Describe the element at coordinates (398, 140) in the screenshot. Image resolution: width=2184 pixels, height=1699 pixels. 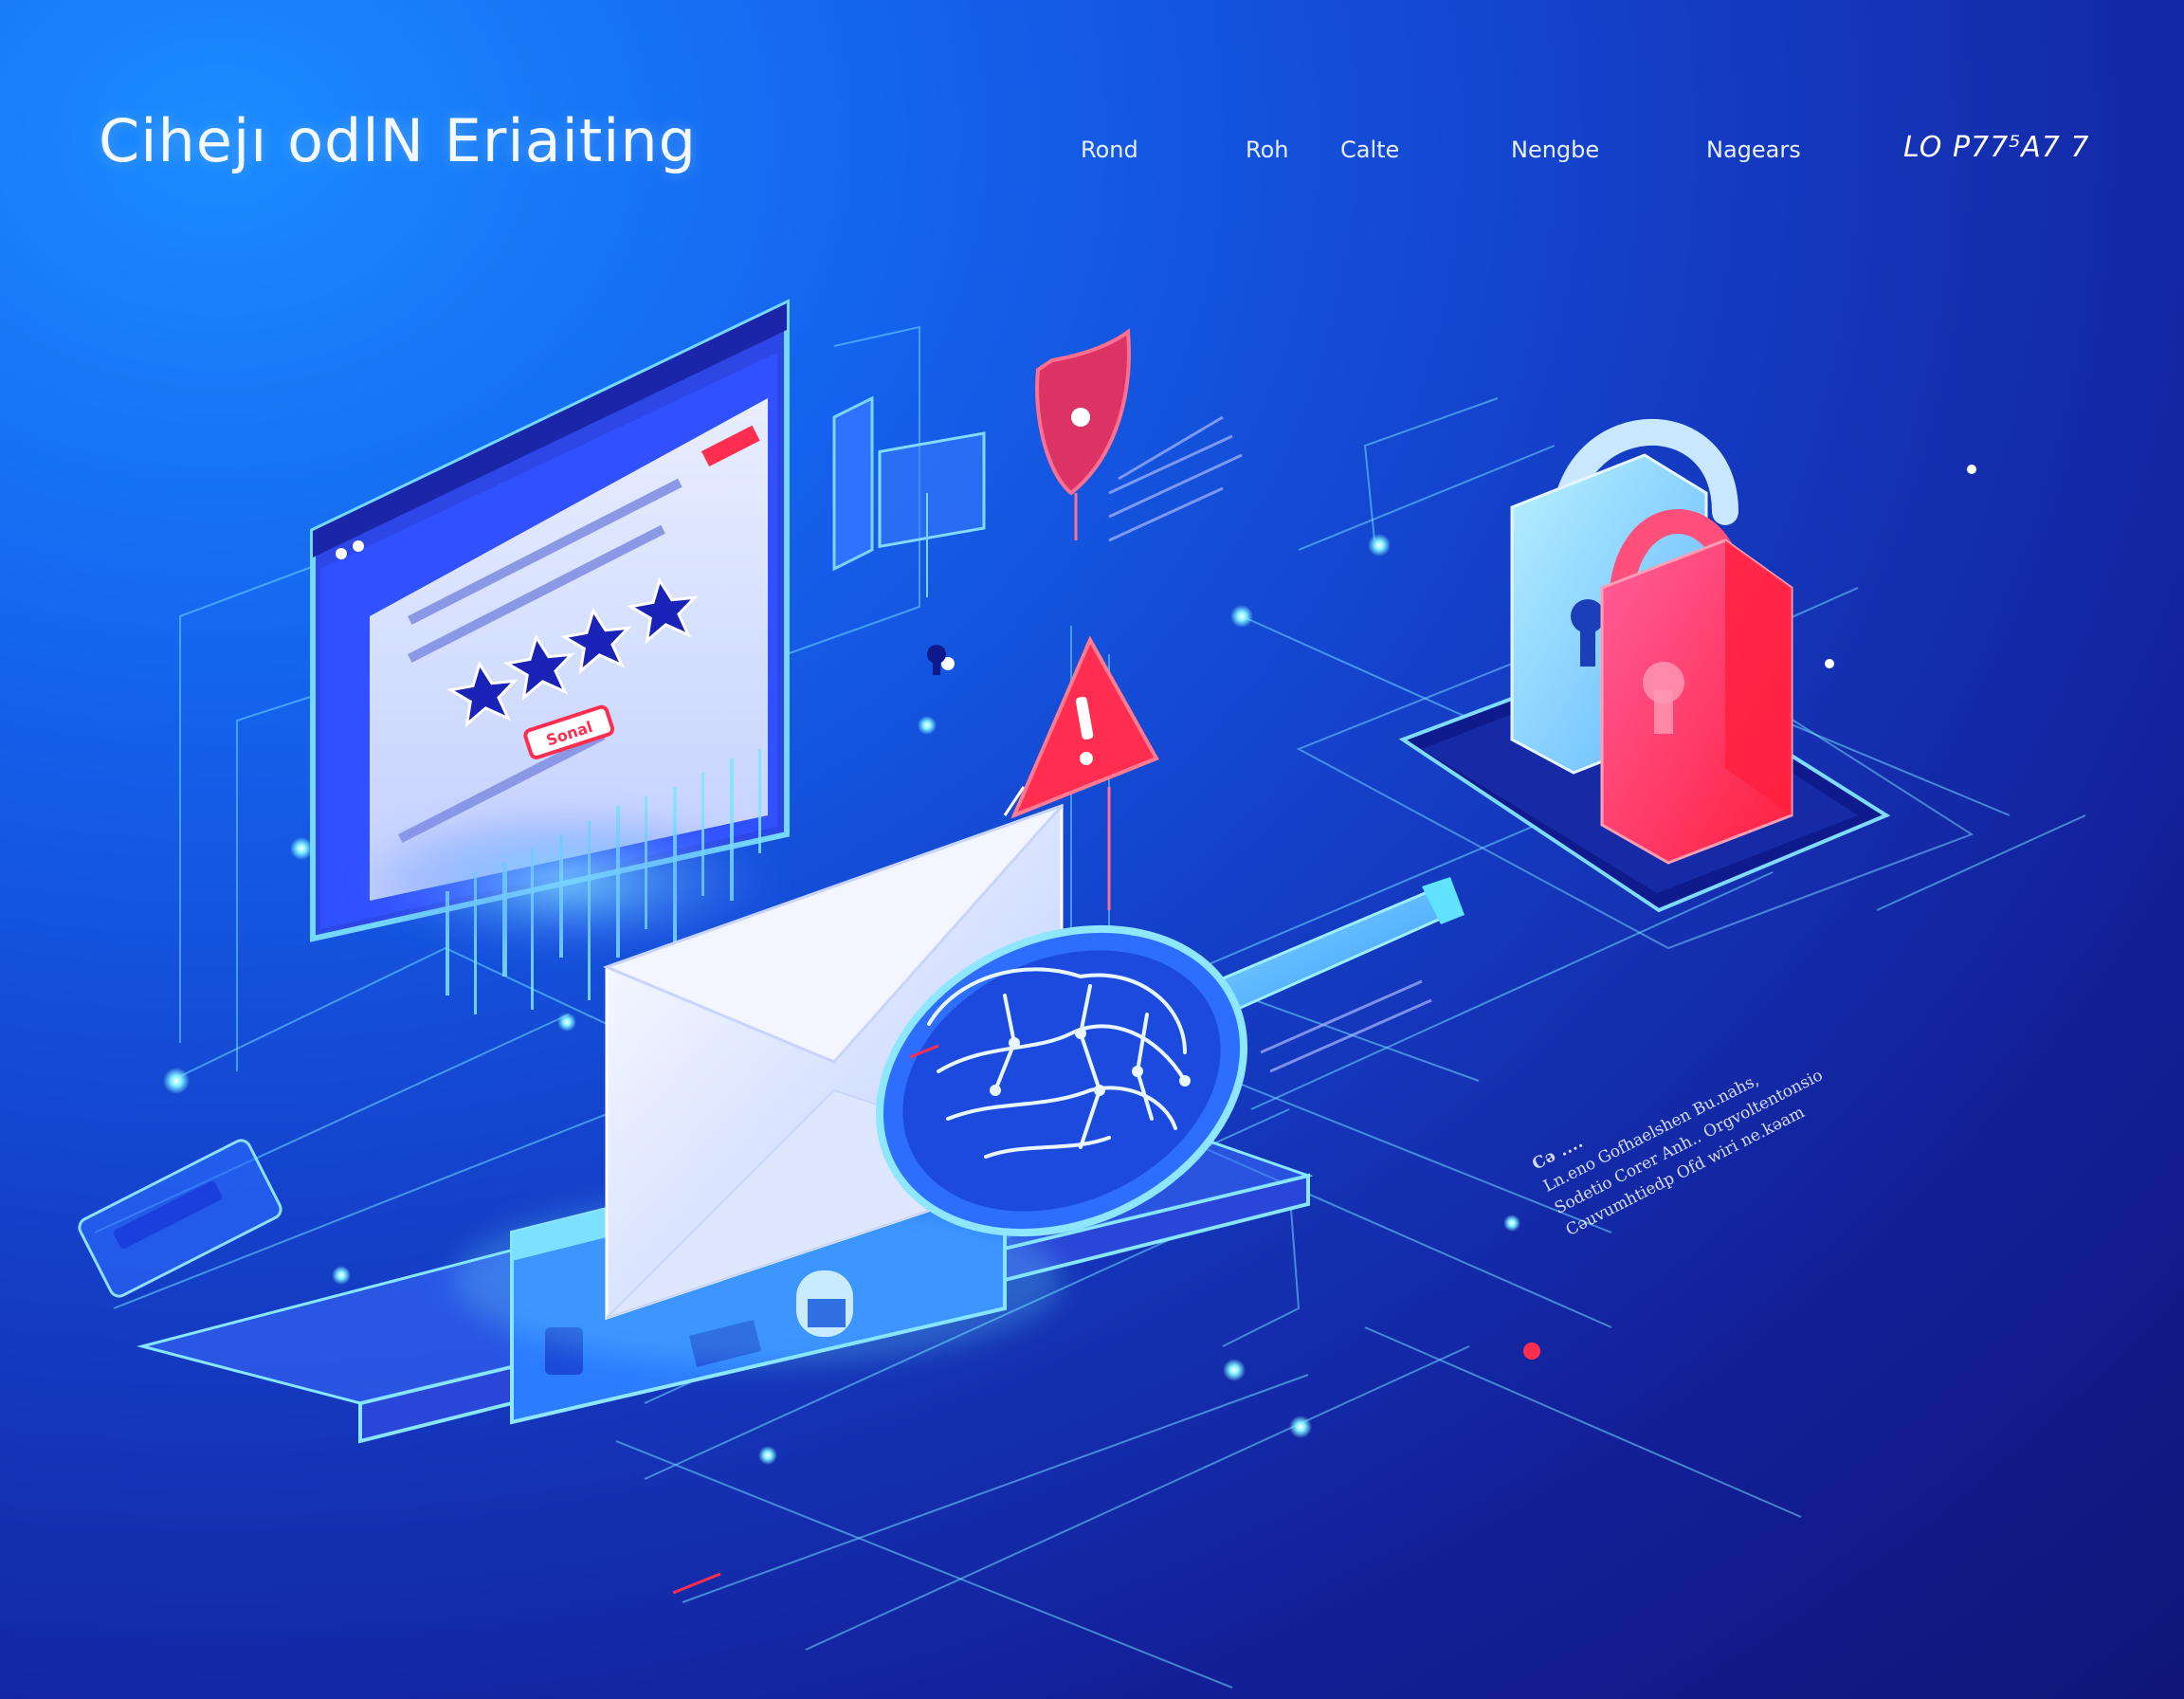
I see `brand-title: Cihejı odlN Eriaiting` at that location.